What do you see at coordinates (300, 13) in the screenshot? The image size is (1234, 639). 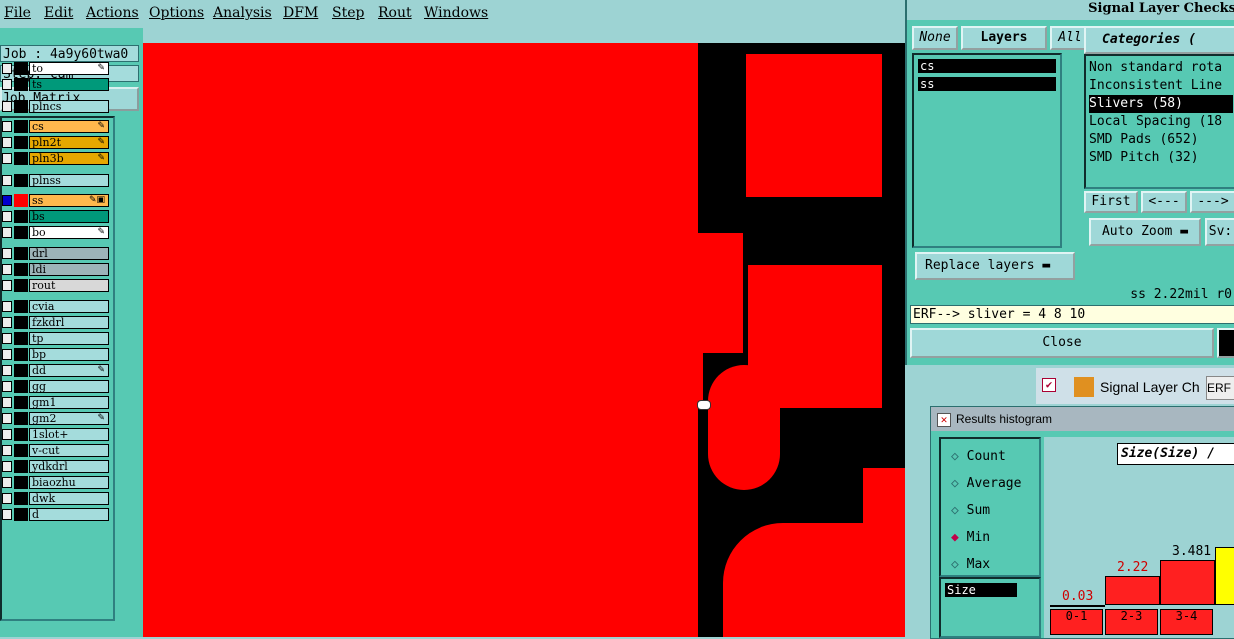 I see `menu-dfm: DFM` at bounding box center [300, 13].